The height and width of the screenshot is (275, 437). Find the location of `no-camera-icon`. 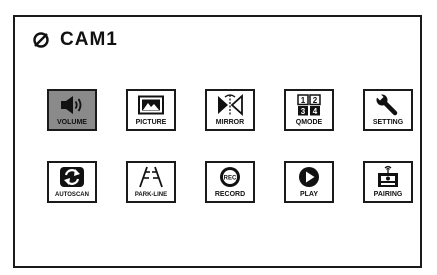

no-camera-icon is located at coordinates (41, 40).